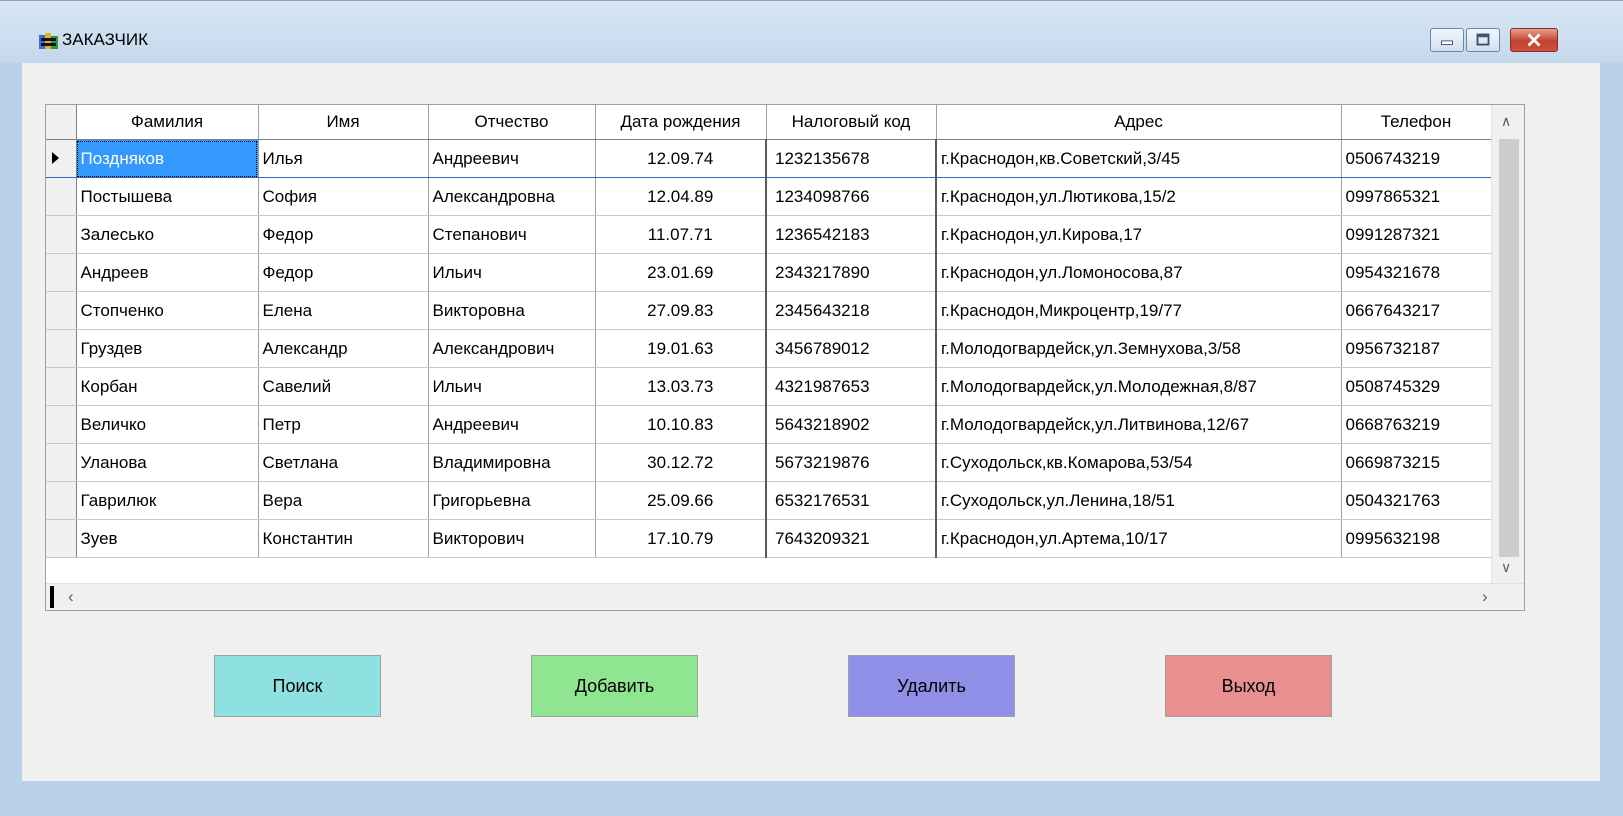 Image resolution: width=1623 pixels, height=816 pixels. What do you see at coordinates (512, 122) in the screenshot?
I see `col-patronymic-header: Отчество` at bounding box center [512, 122].